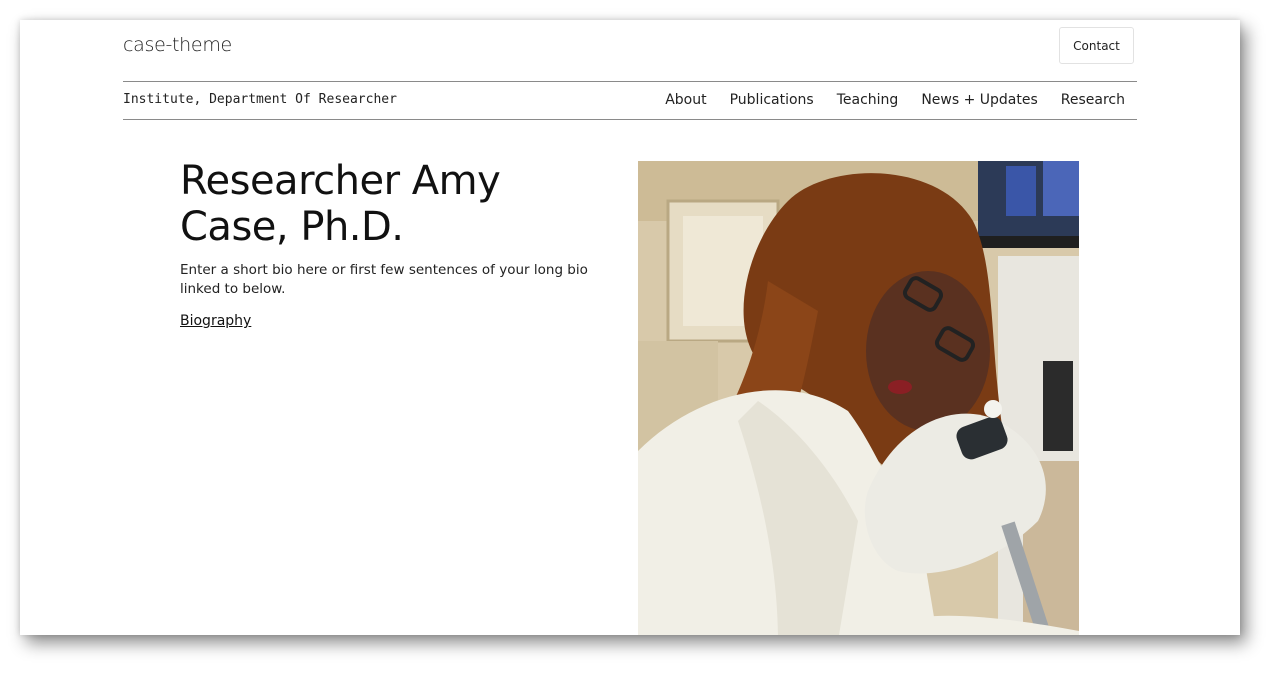 The width and height of the screenshot is (1280, 675). Describe the element at coordinates (260, 99) in the screenshot. I see `department-label: Institute, Department Of Researcher` at that location.